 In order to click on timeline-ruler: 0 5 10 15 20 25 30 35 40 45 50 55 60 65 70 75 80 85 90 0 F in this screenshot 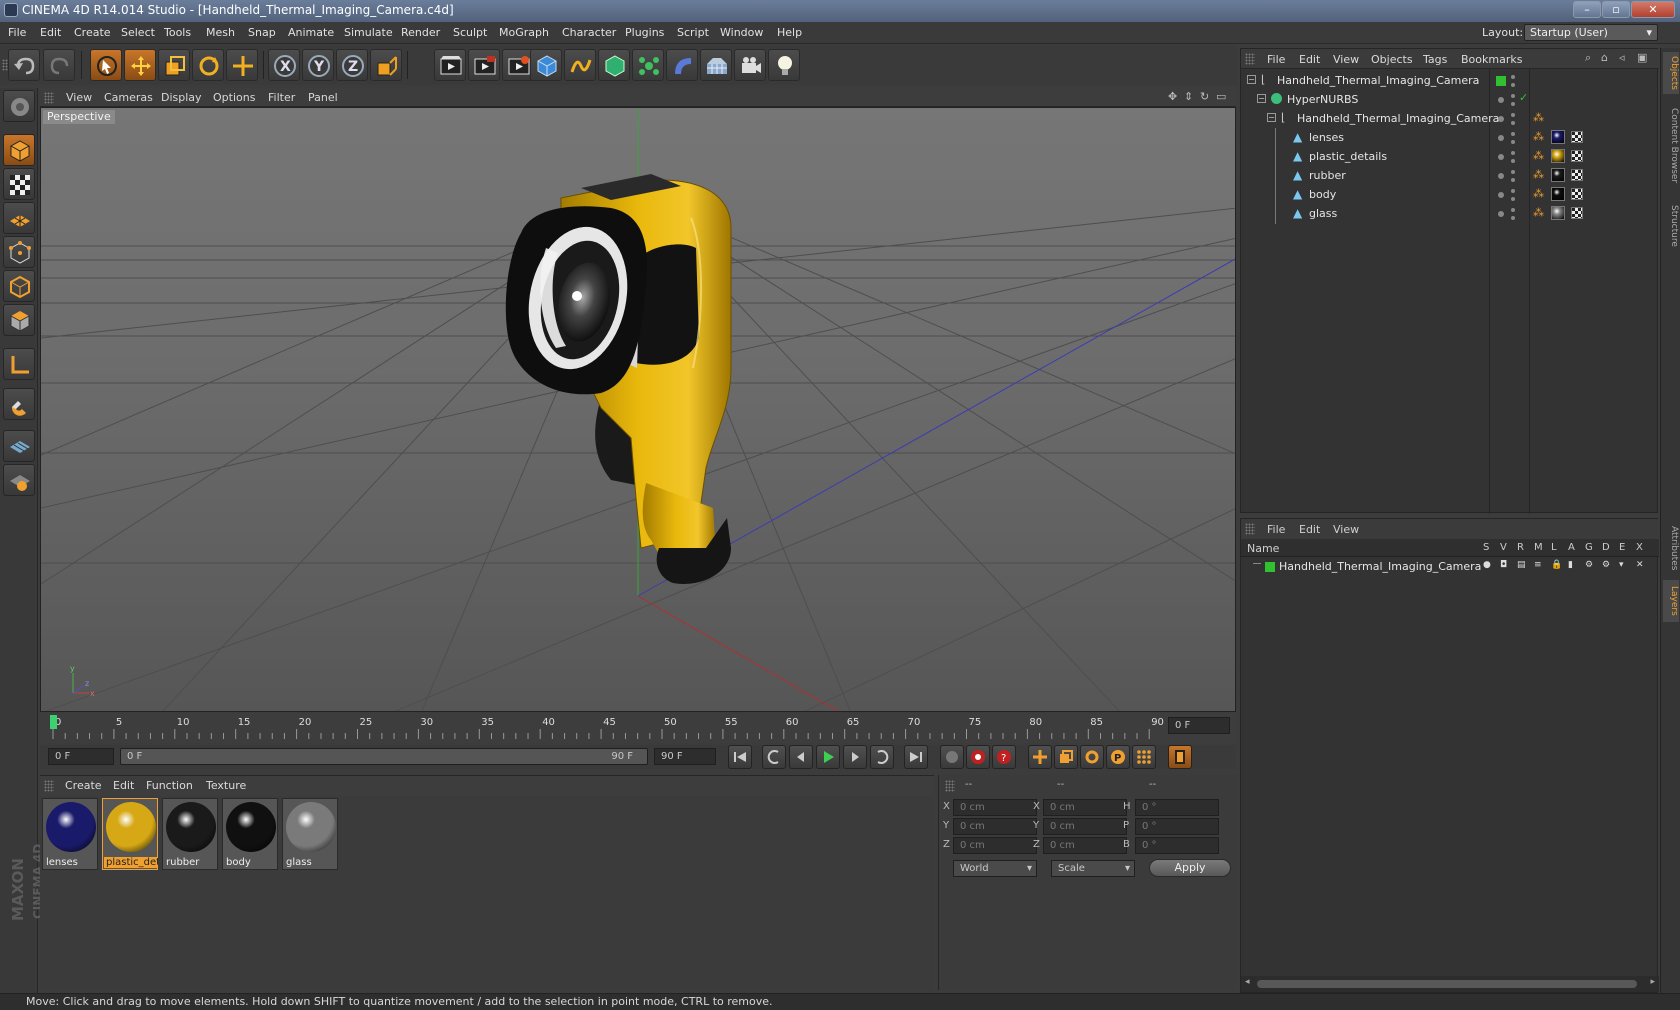, I will do `click(638, 728)`.